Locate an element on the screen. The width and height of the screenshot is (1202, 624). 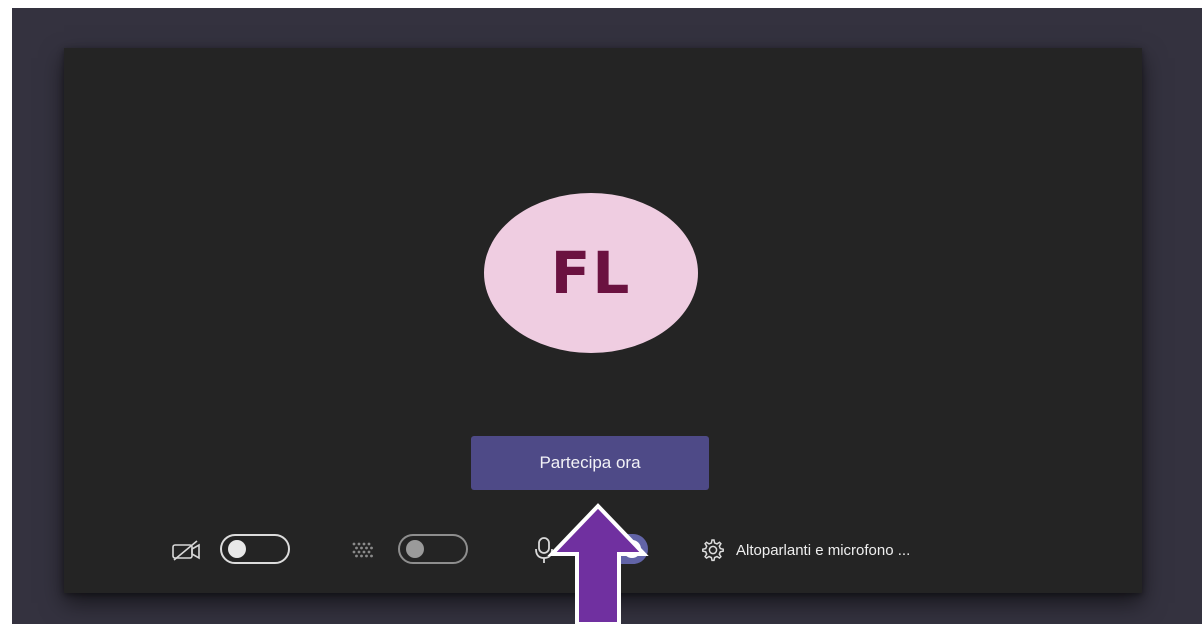
camera-off-icon is located at coordinates (187, 550).